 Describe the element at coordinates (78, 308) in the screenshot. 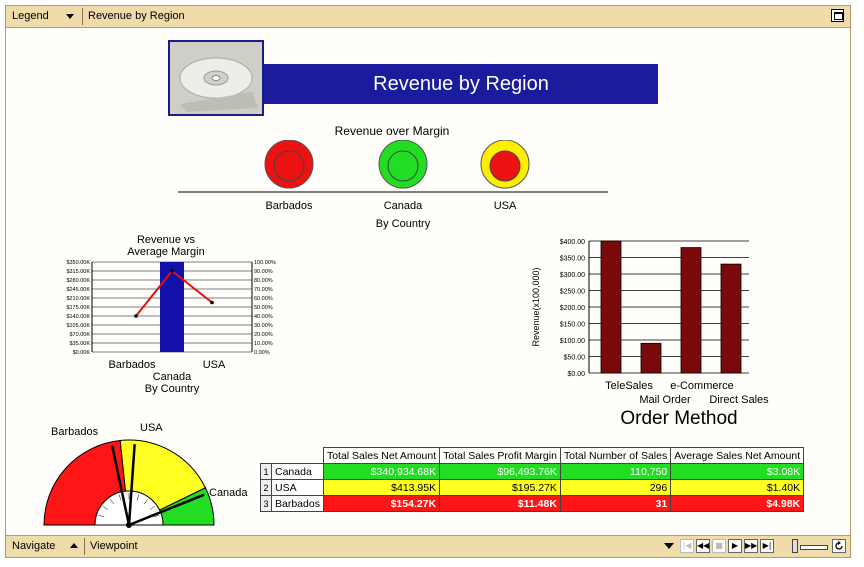

I see `combo-ytick-left: $175.00K` at that location.